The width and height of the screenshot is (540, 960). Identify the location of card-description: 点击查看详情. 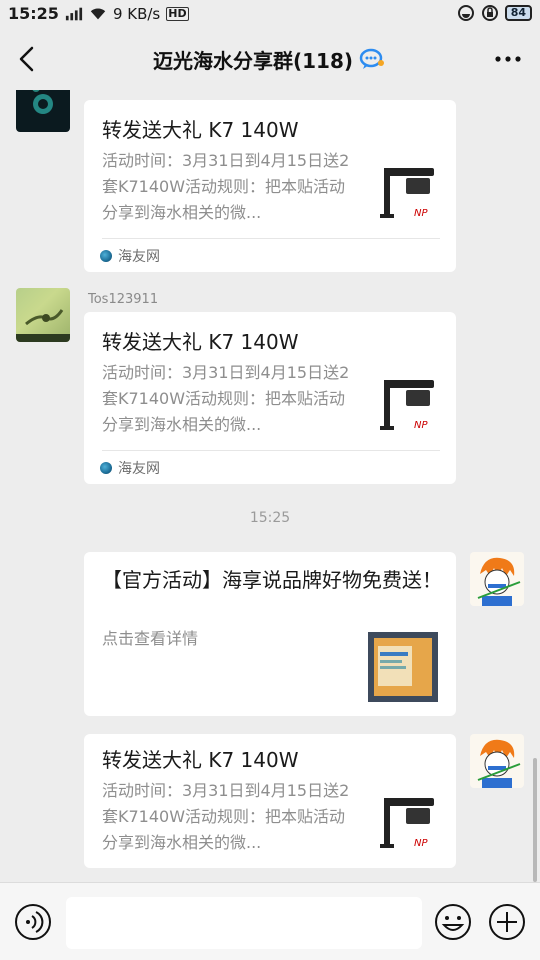
(150, 638).